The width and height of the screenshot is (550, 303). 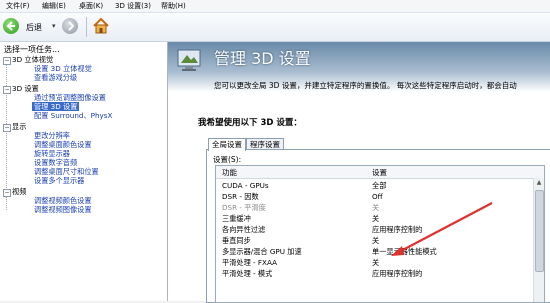 I want to click on tree-item-desktop-color: 调整桌面颜色设置, so click(x=63, y=144).